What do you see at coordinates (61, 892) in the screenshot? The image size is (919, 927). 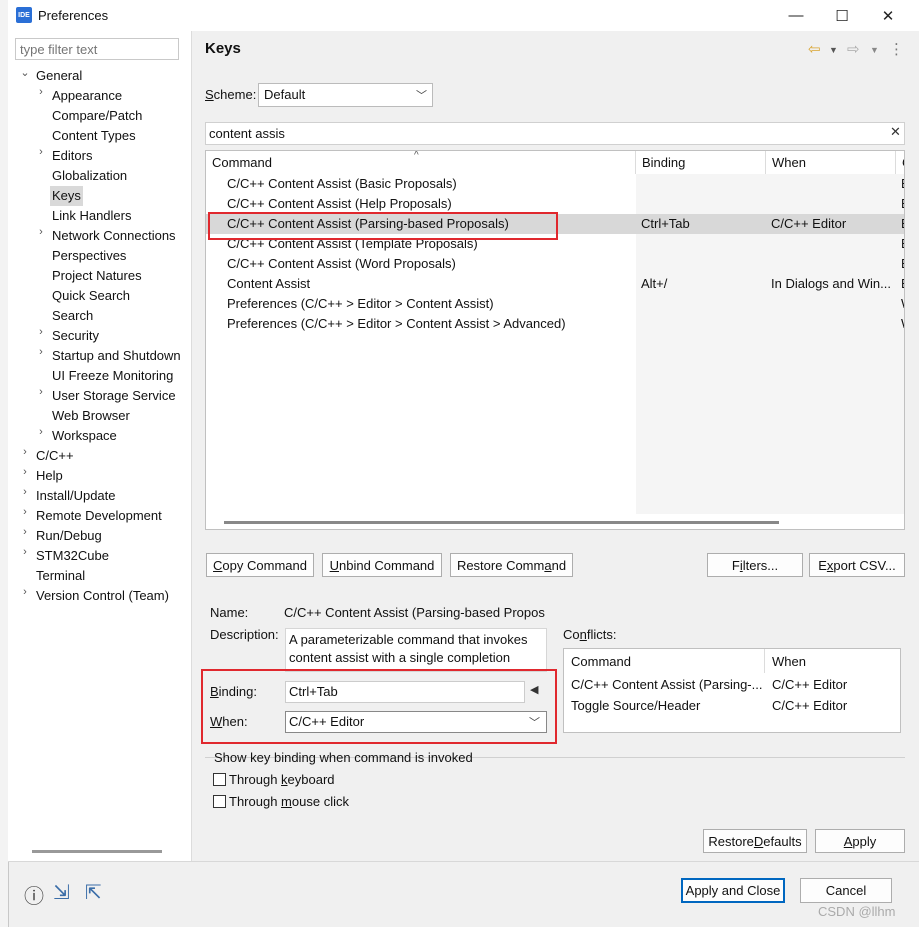 I see `import-preferences-icon: ⇲` at bounding box center [61, 892].